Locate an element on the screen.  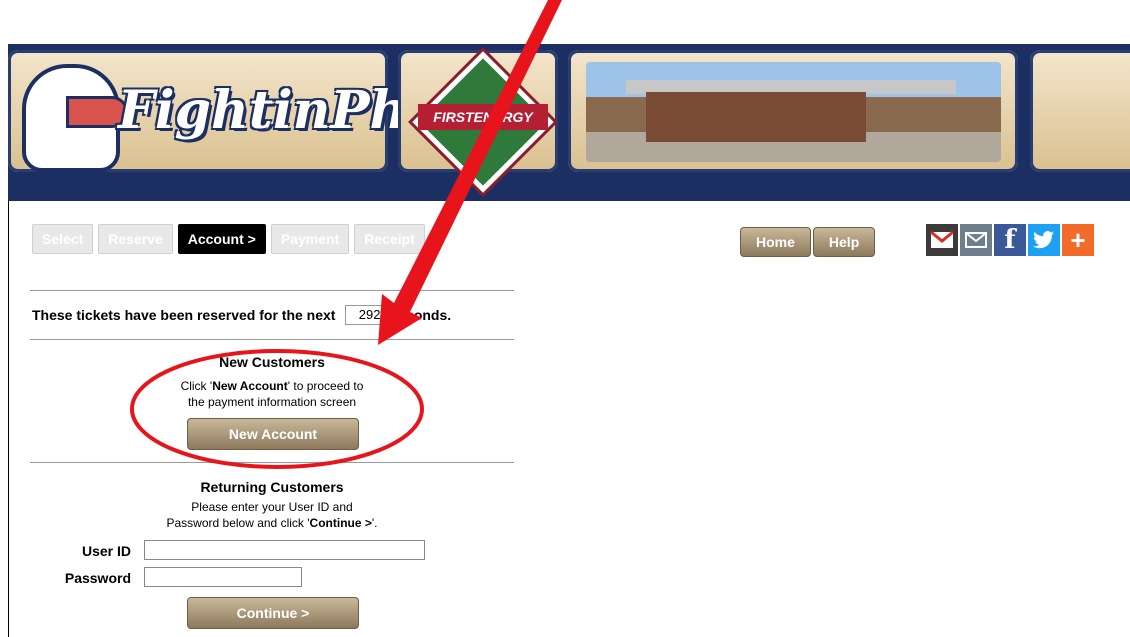
email-icon is located at coordinates (976, 240).